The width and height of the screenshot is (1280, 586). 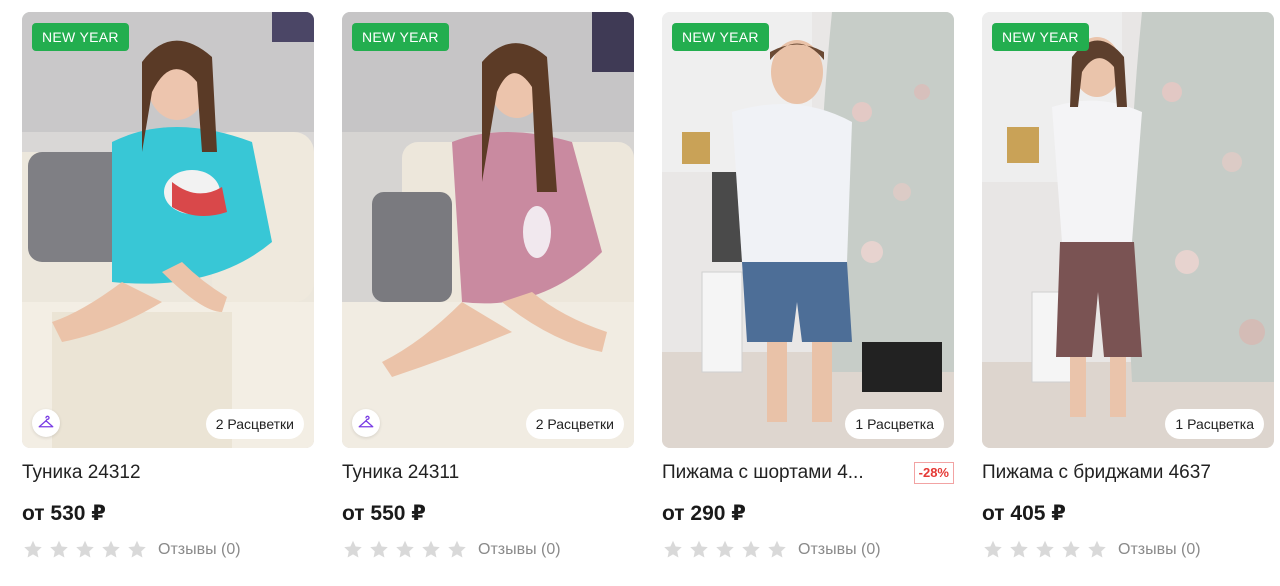 I want to click on discount-badge: -28%, so click(x=933, y=473).